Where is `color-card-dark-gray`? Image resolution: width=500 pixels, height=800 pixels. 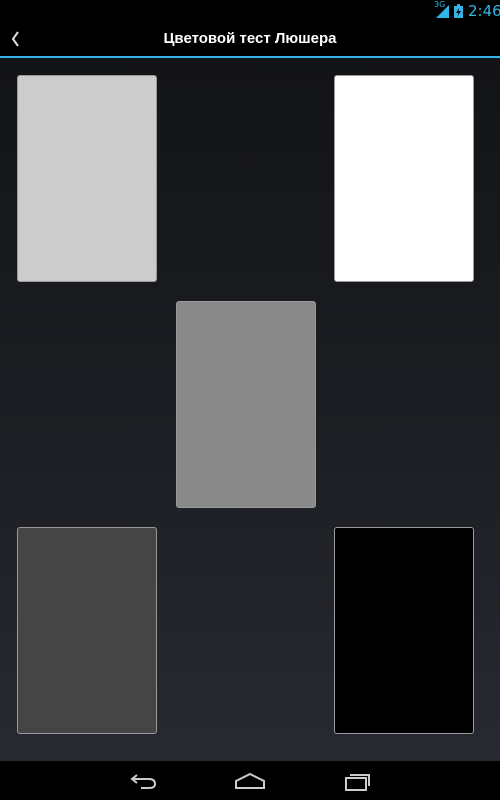
color-card-dark-gray is located at coordinates (87, 630).